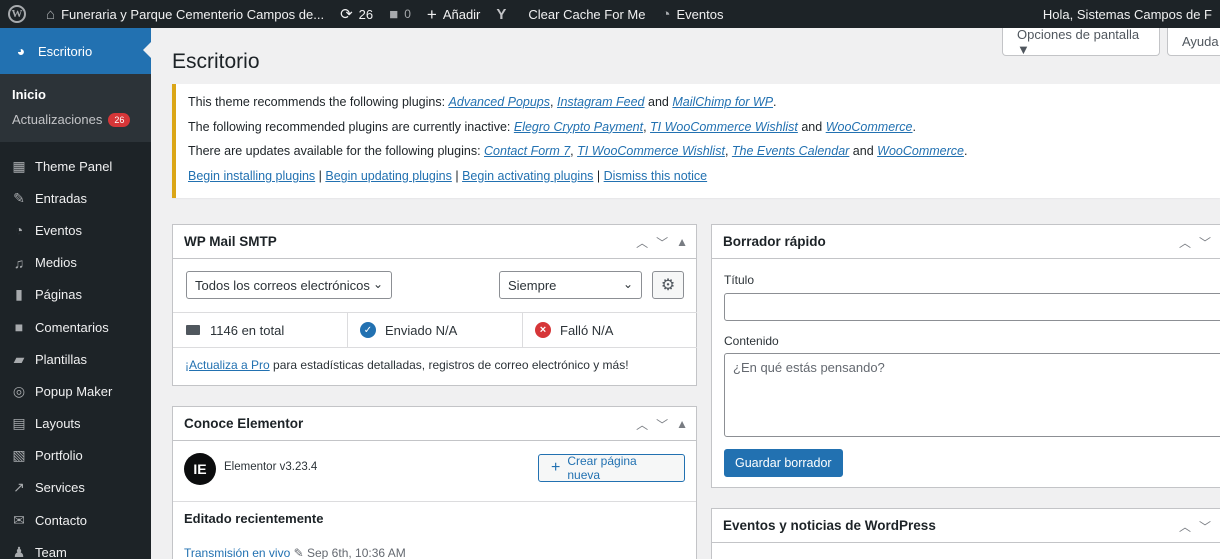 The width and height of the screenshot is (1220, 559). What do you see at coordinates (237, 552) in the screenshot?
I see `recent-item-link: Transmisión en vivo` at bounding box center [237, 552].